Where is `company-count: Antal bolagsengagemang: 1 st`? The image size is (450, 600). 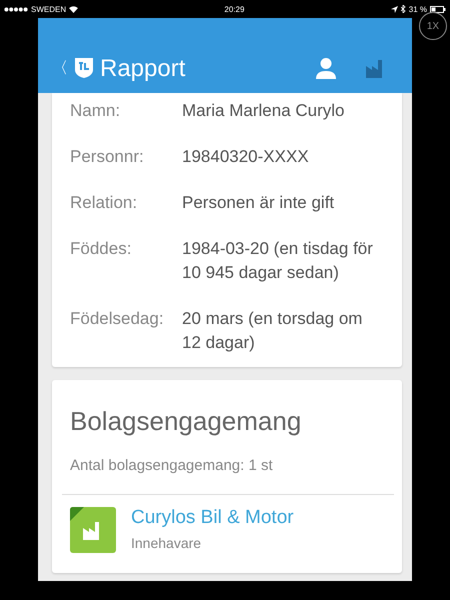 company-count: Antal bolagsengagemang: 1 st is located at coordinates (171, 465).